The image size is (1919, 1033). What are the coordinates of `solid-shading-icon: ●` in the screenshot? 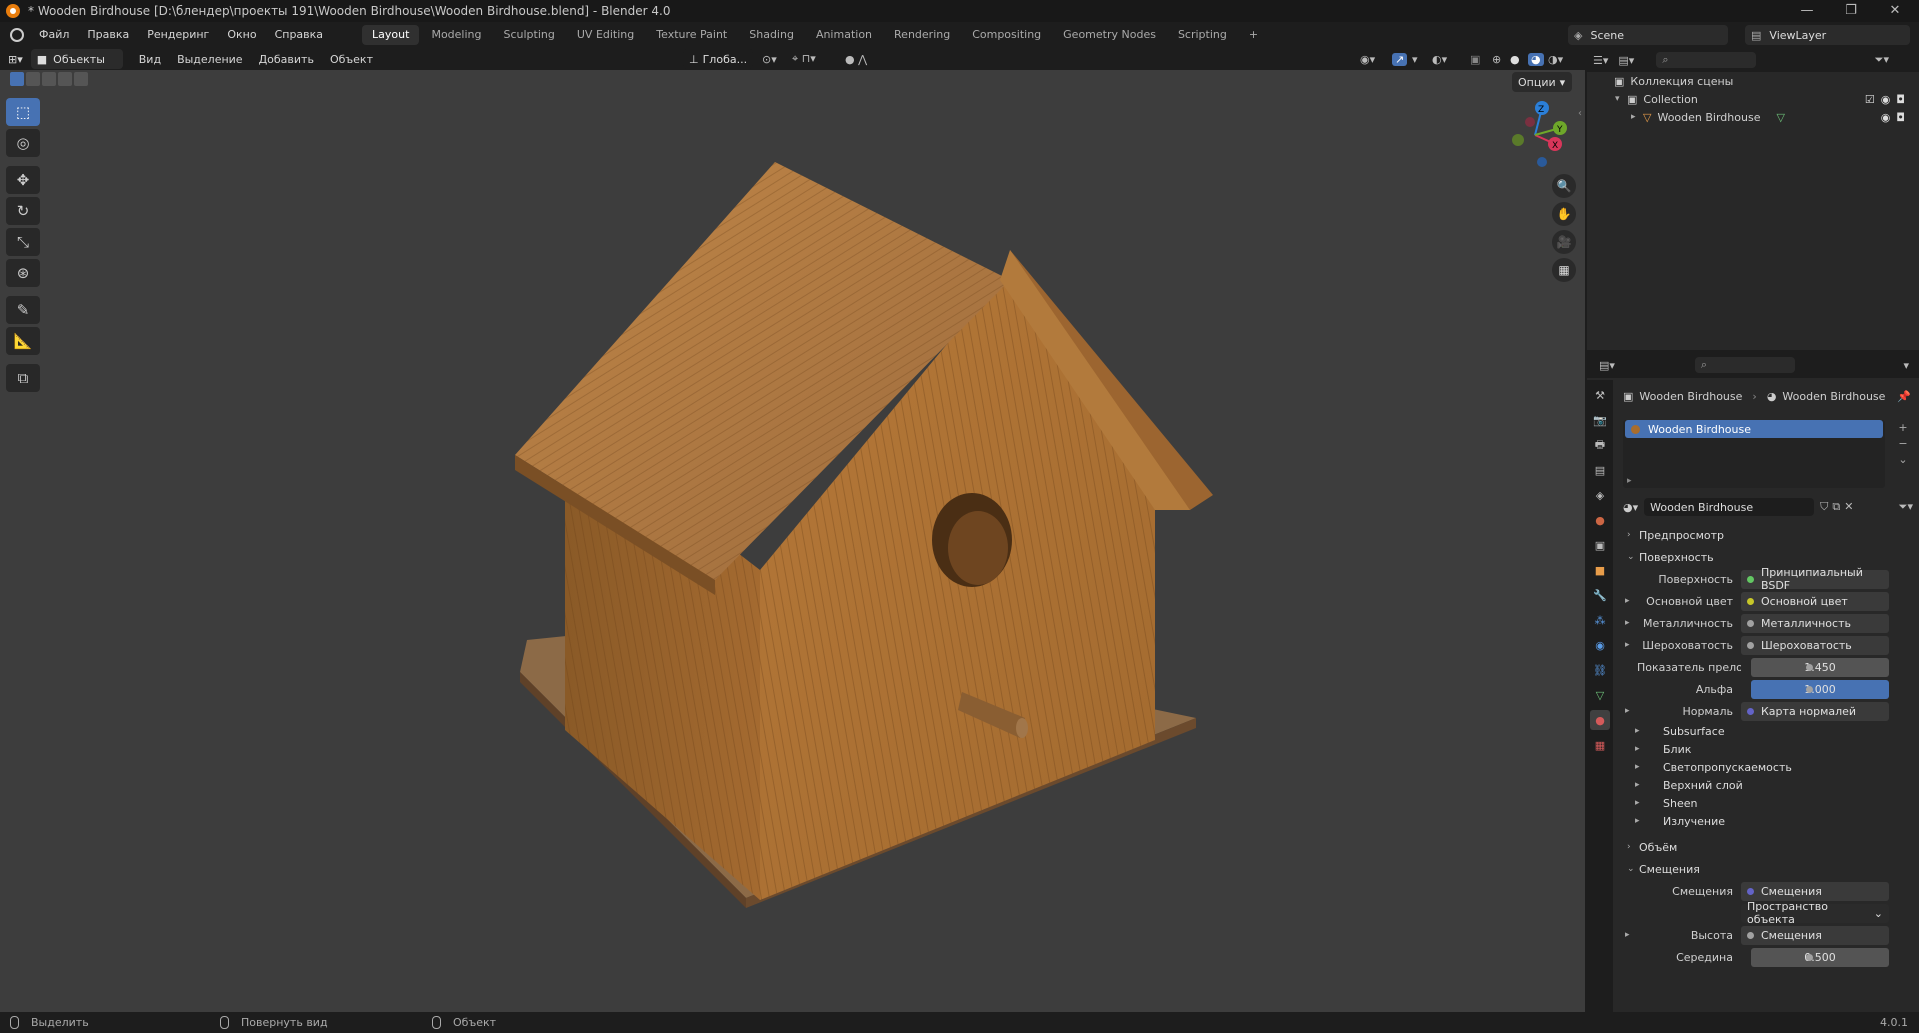 It's located at (1515, 59).